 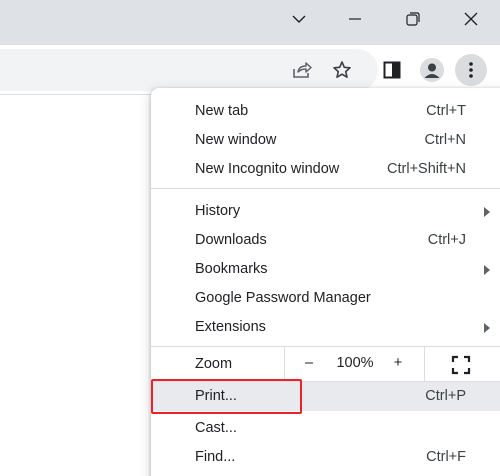 I want to click on menu-item-new-incognito-window: New Incognito window Ctrl+Shift+N, so click(x=325, y=169).